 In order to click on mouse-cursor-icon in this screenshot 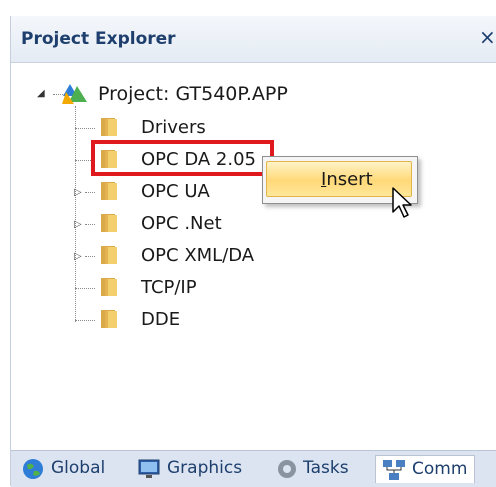, I will do `click(402, 202)`.